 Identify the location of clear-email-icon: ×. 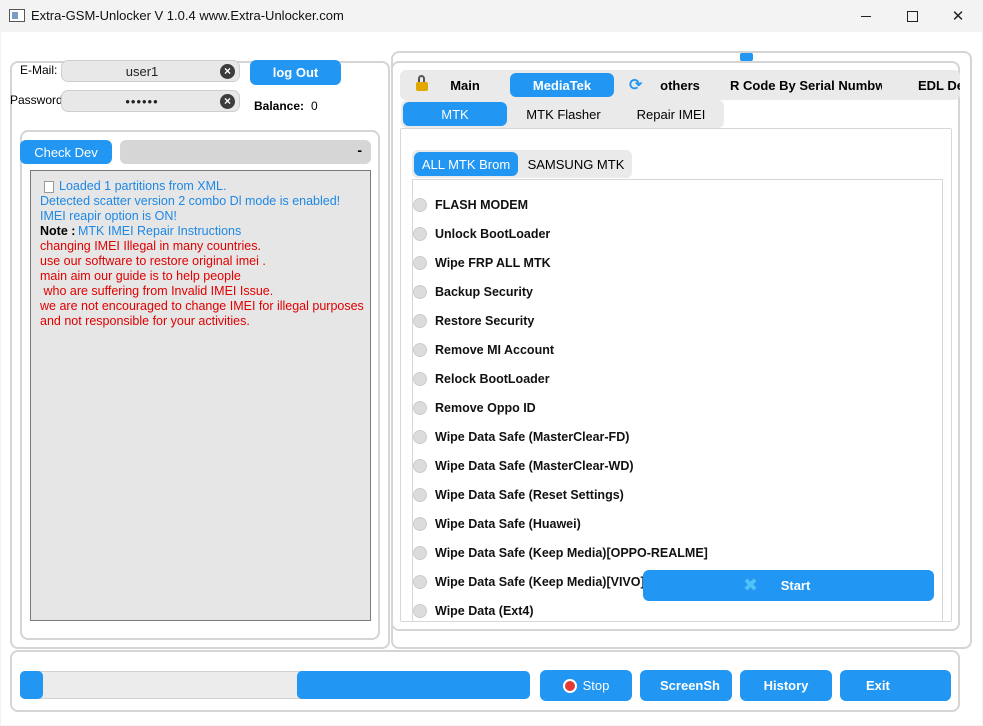
(227, 71).